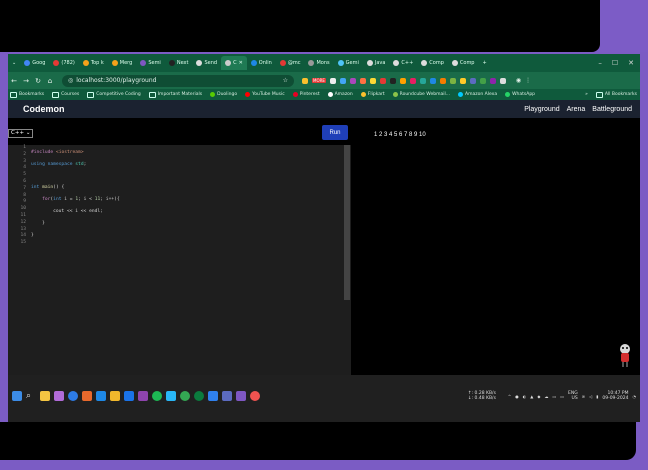  I want to click on run-button: Run, so click(335, 132).